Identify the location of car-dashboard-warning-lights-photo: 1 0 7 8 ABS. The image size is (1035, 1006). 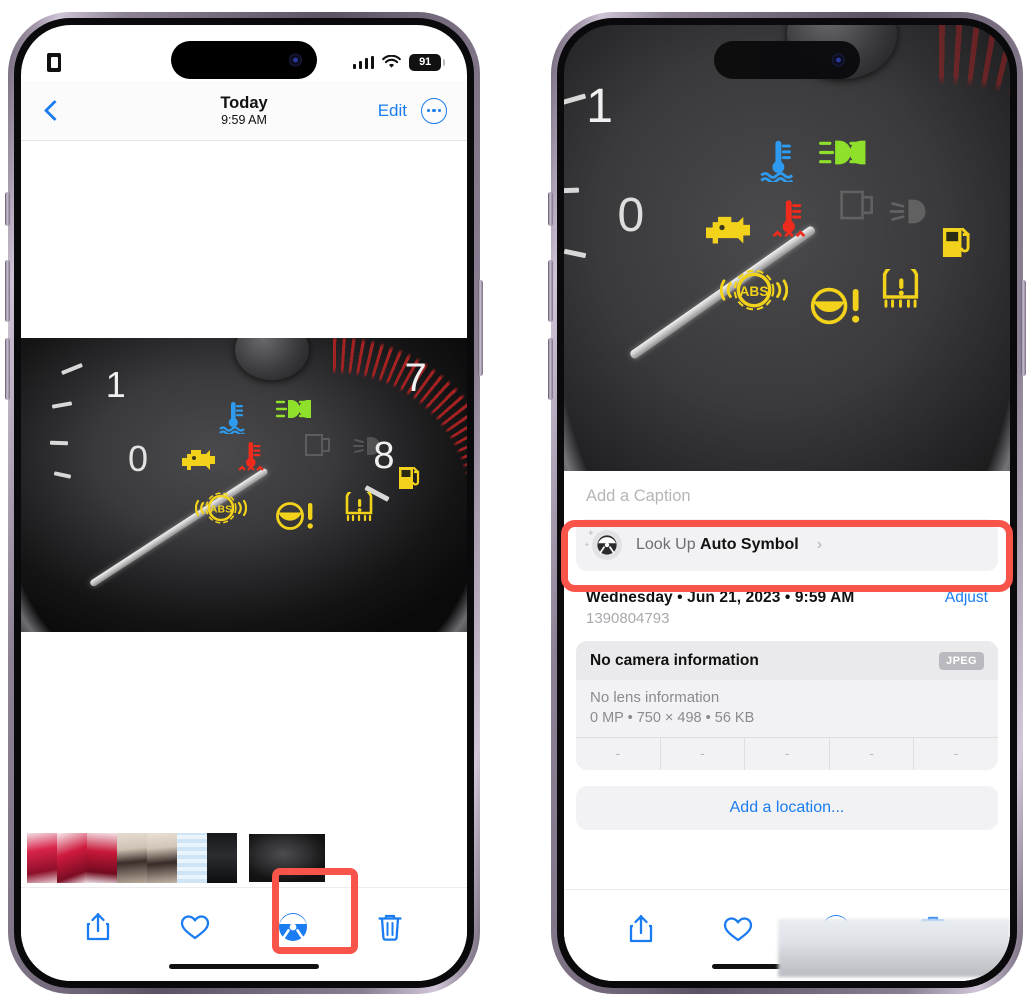
(244, 485).